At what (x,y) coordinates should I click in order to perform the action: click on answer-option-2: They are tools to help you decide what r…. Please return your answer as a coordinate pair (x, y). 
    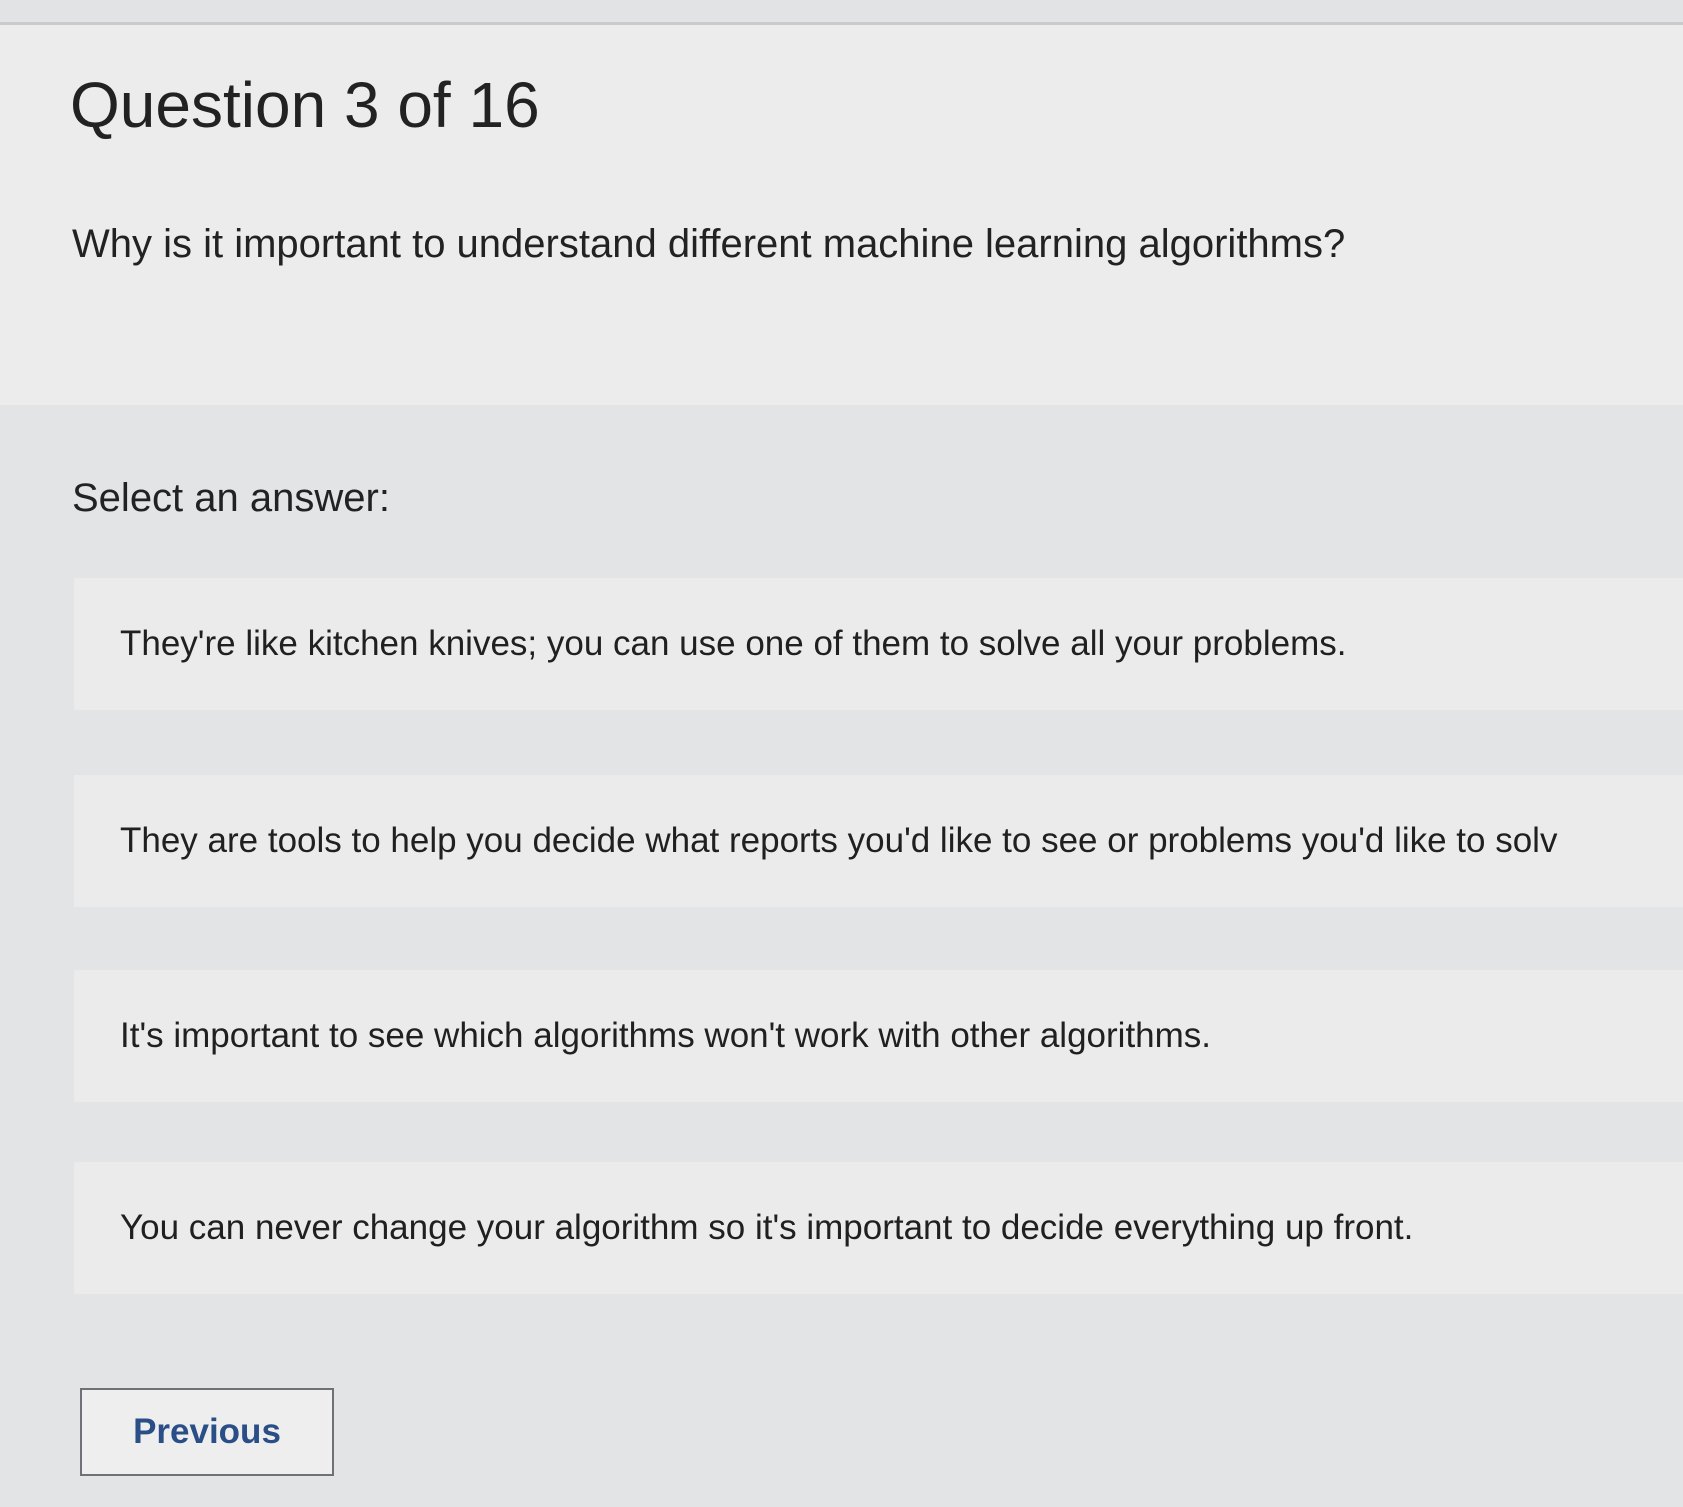
    Looking at the image, I should click on (878, 841).